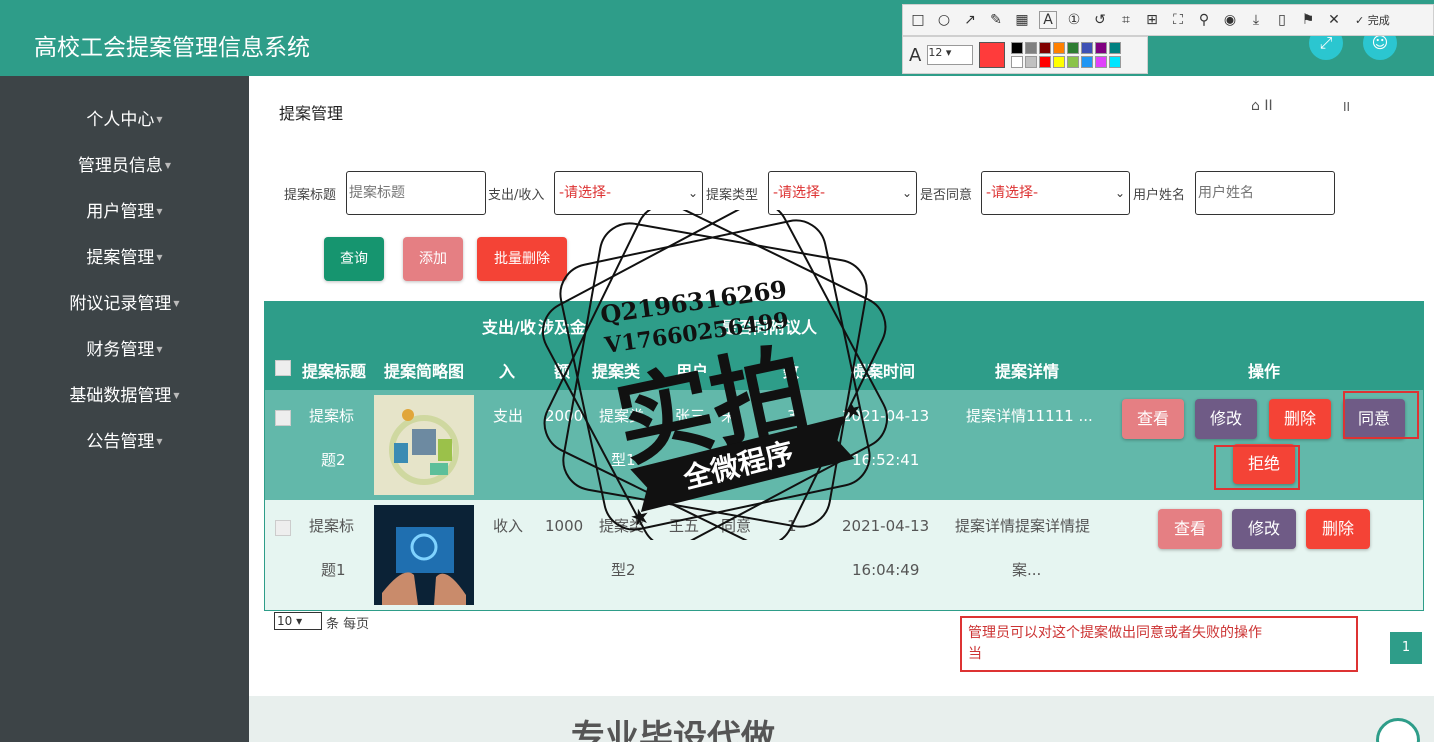  Describe the element at coordinates (124, 350) in the screenshot. I see `sidebar-item-finance: 财务管理 ▼` at that location.